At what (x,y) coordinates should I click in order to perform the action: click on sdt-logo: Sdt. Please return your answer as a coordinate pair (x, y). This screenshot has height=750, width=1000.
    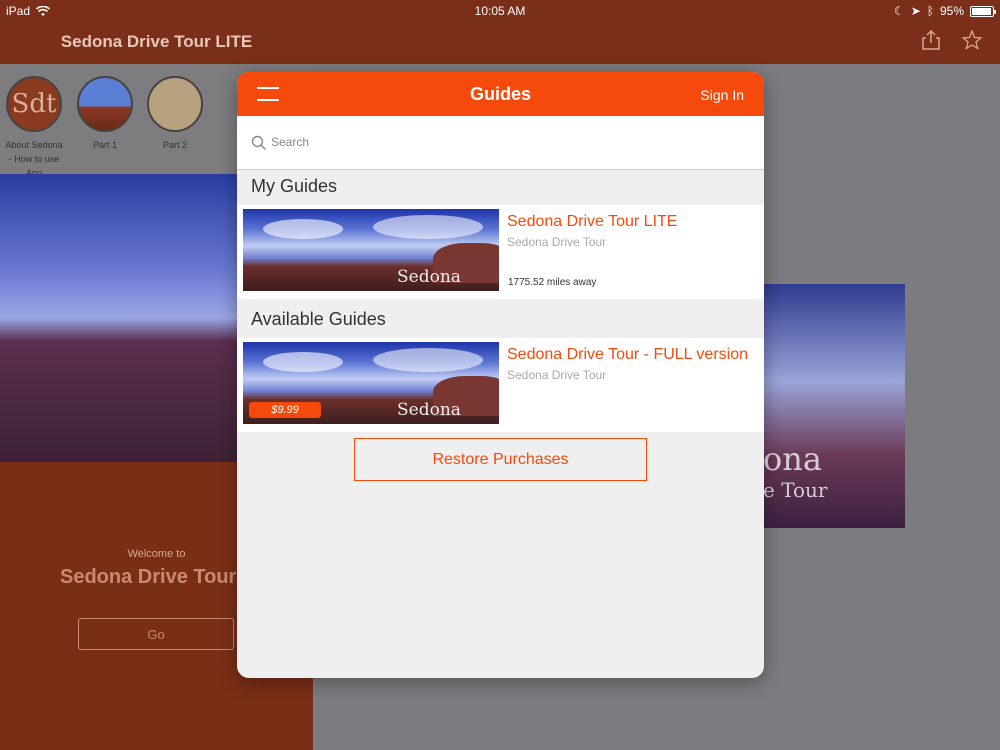
    Looking at the image, I should click on (34, 104).